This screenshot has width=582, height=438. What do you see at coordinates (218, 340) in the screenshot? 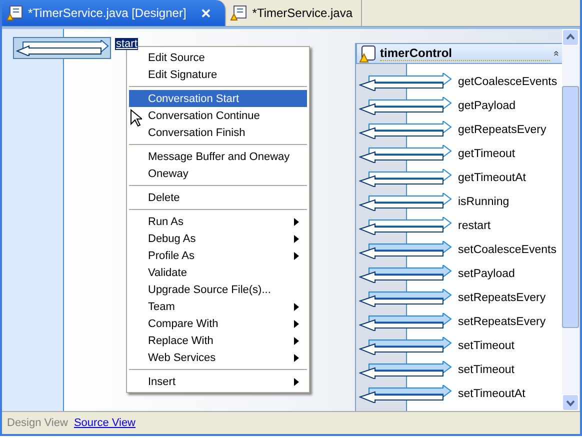
I see `menu-item: Replace With` at bounding box center [218, 340].